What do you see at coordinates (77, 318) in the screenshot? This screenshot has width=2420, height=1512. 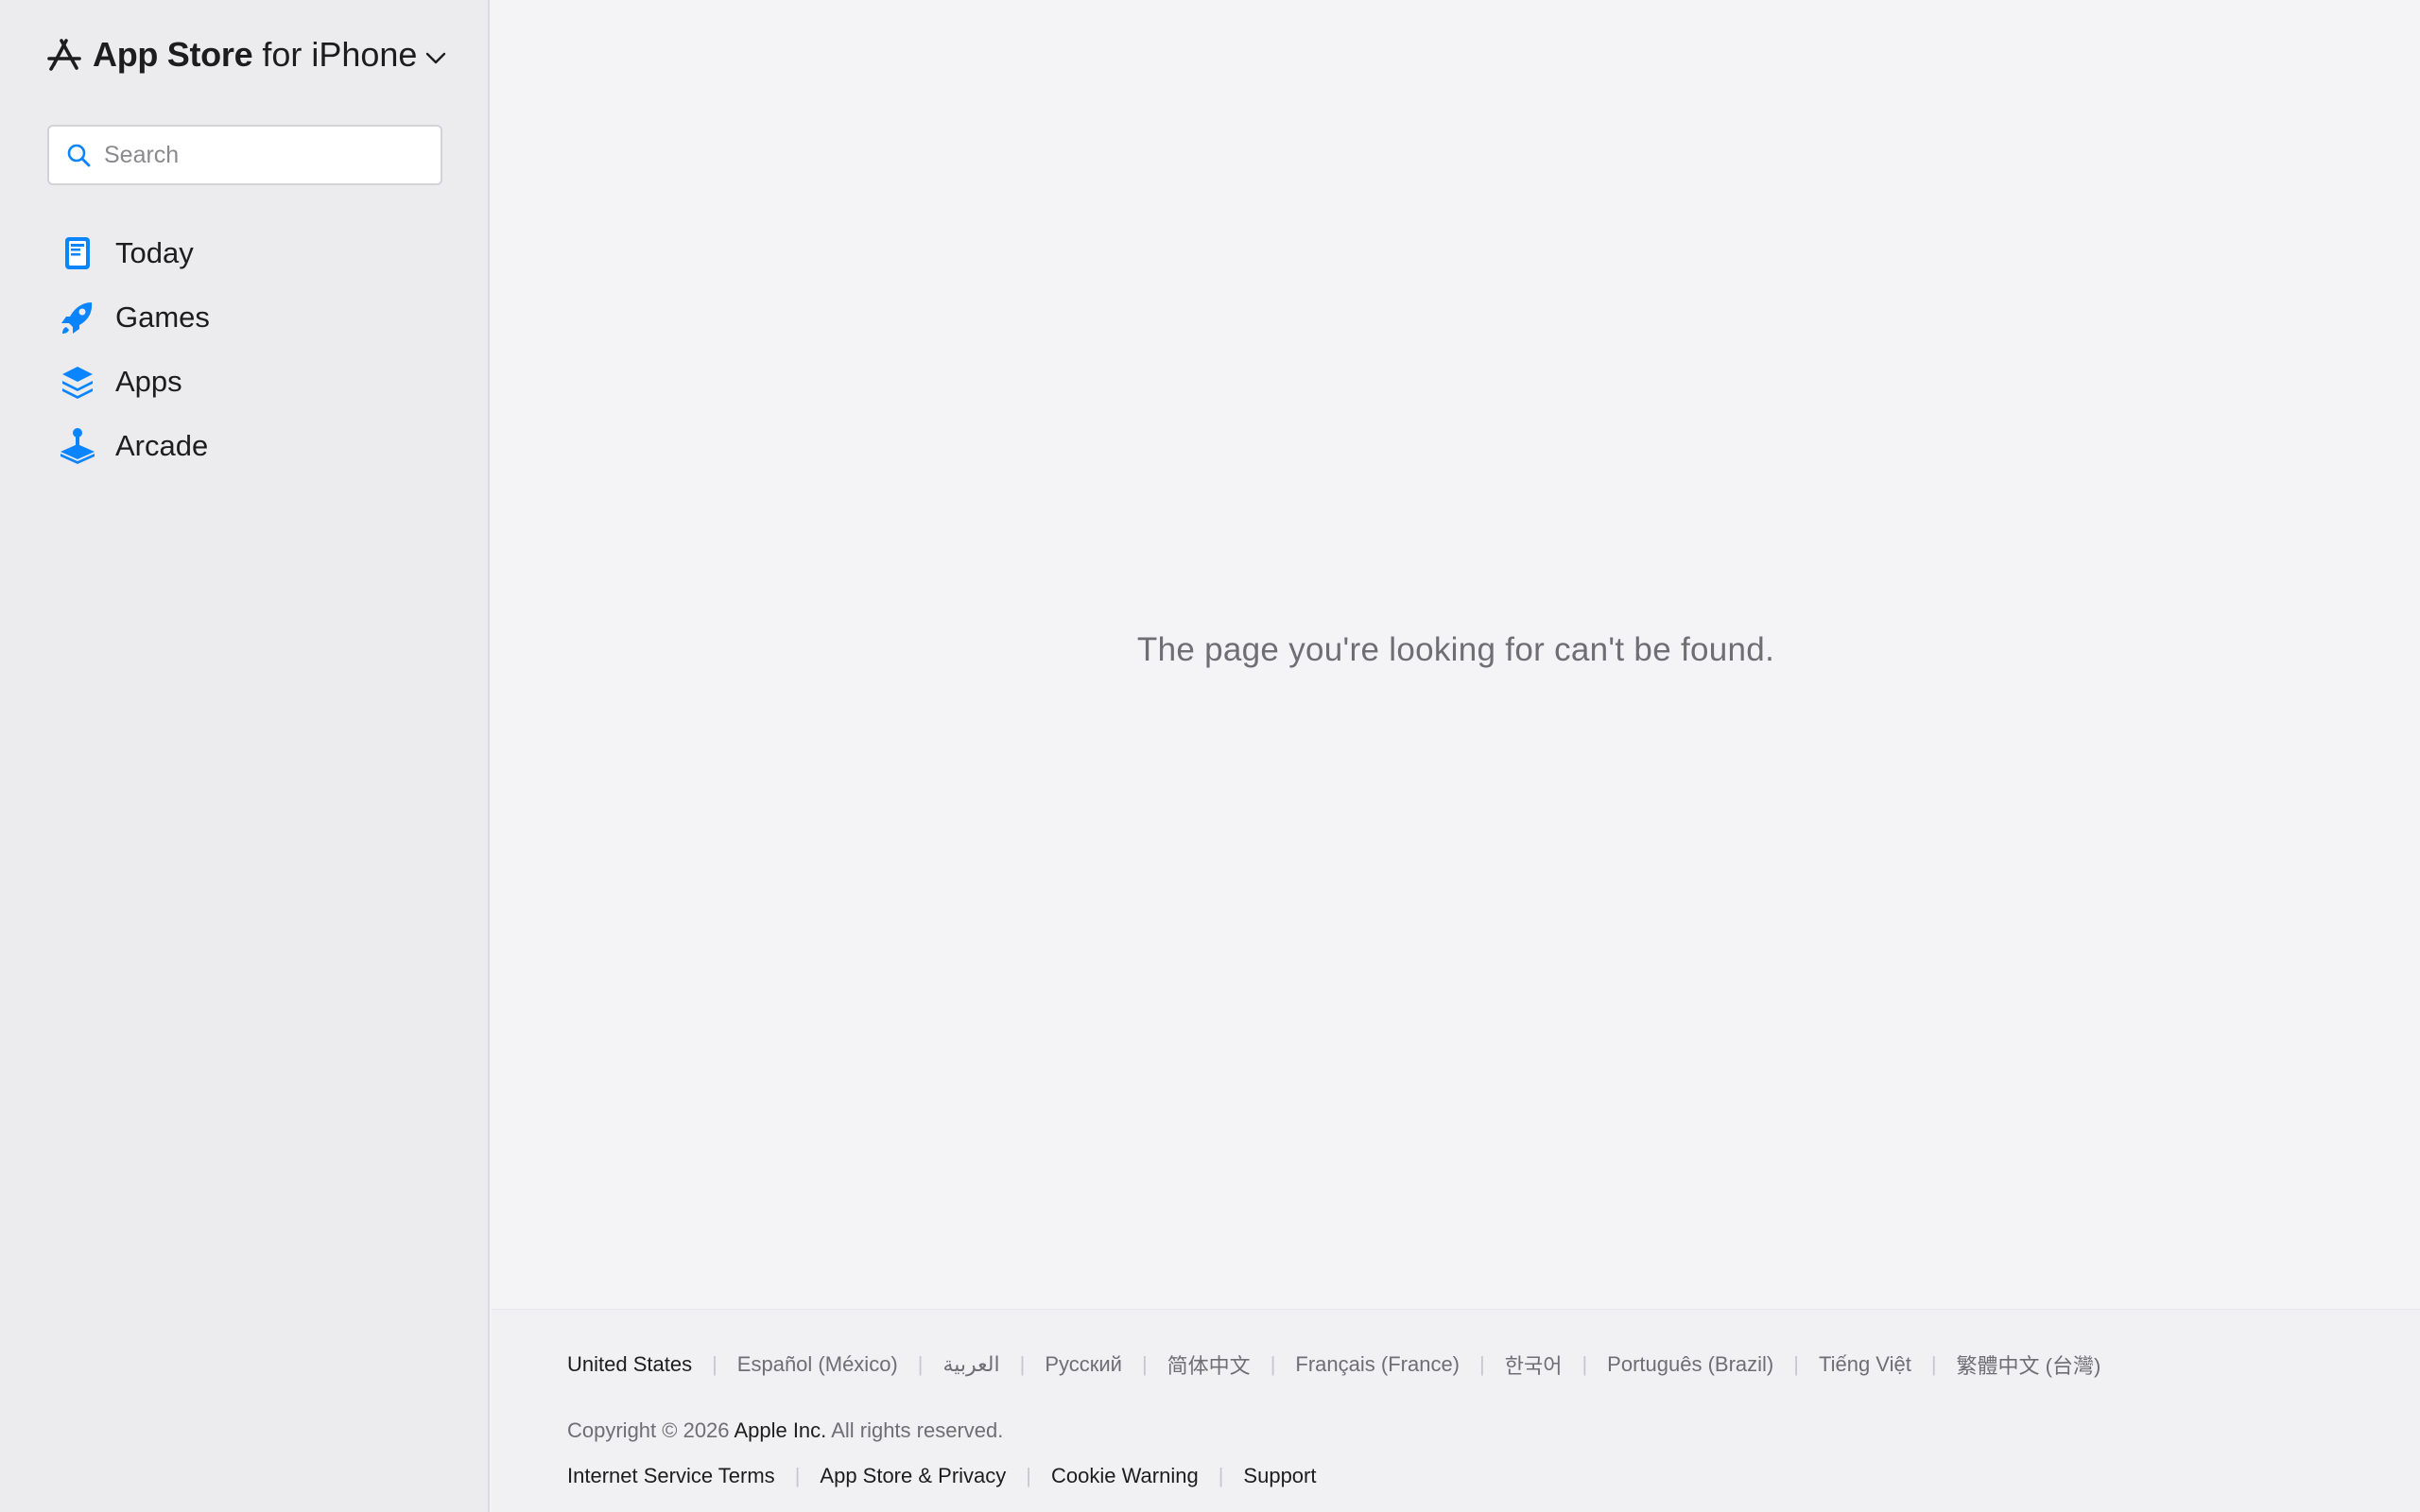 I see `rocket-icon` at bounding box center [77, 318].